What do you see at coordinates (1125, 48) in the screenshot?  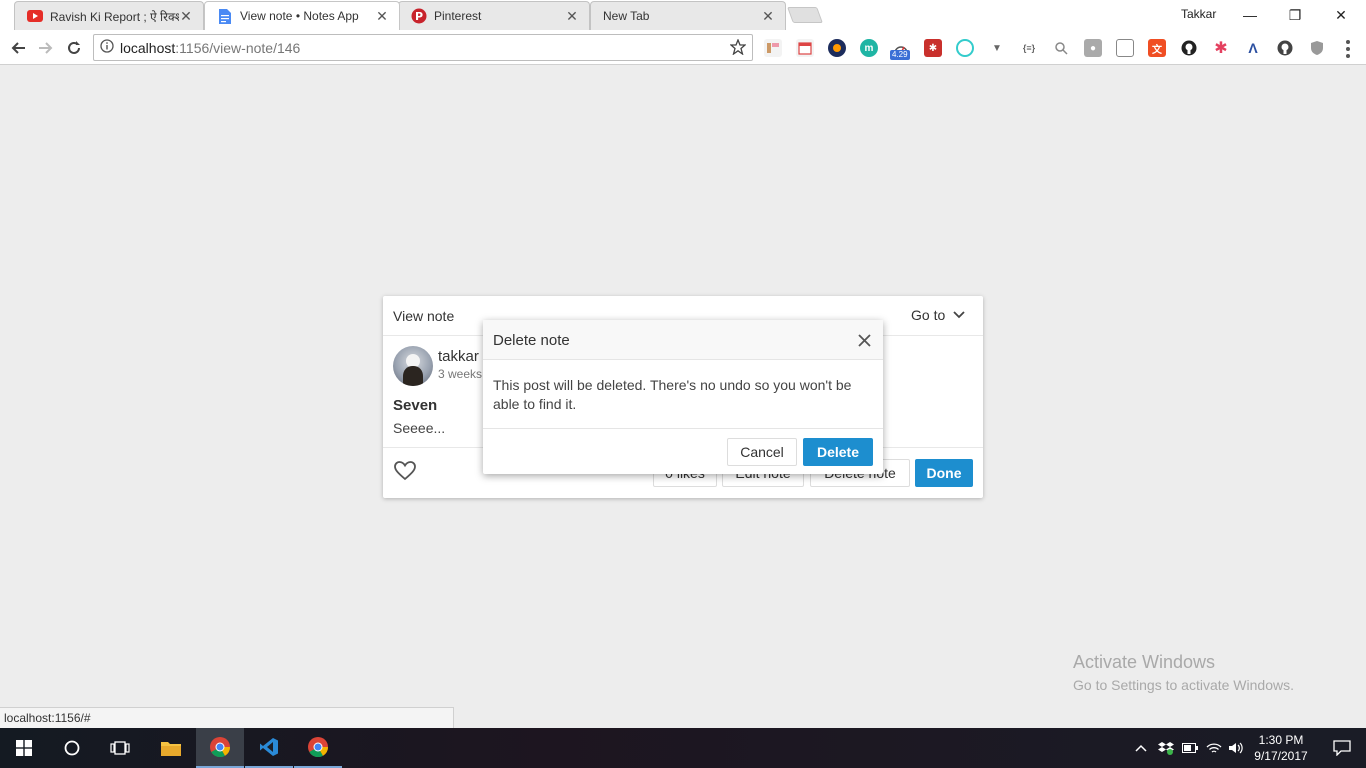 I see `extension-square-icon` at bounding box center [1125, 48].